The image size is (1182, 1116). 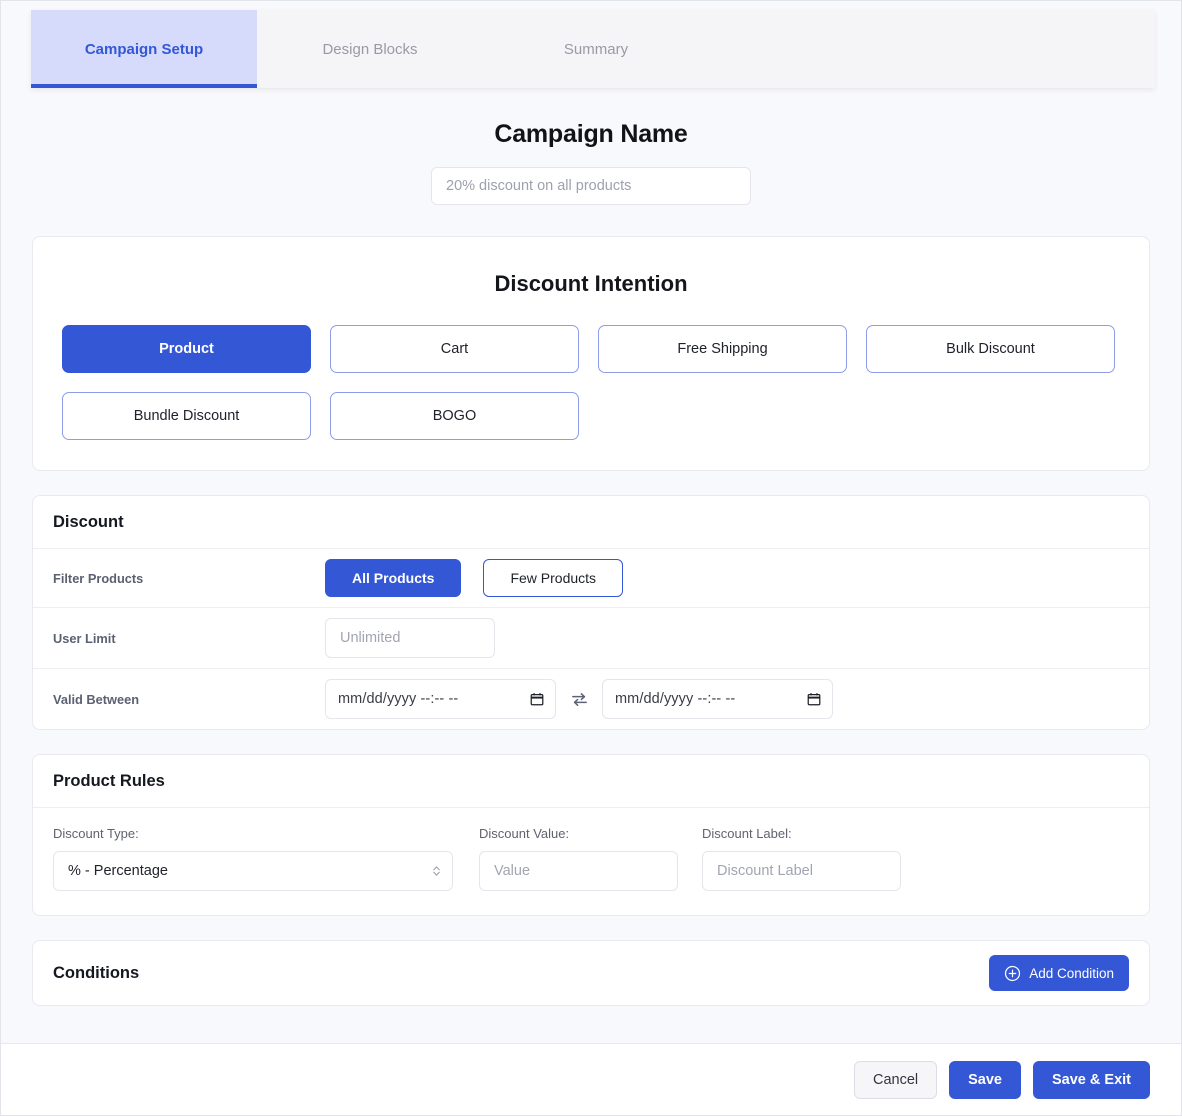 I want to click on discount-type-label: Discount Type:, so click(x=96, y=833).